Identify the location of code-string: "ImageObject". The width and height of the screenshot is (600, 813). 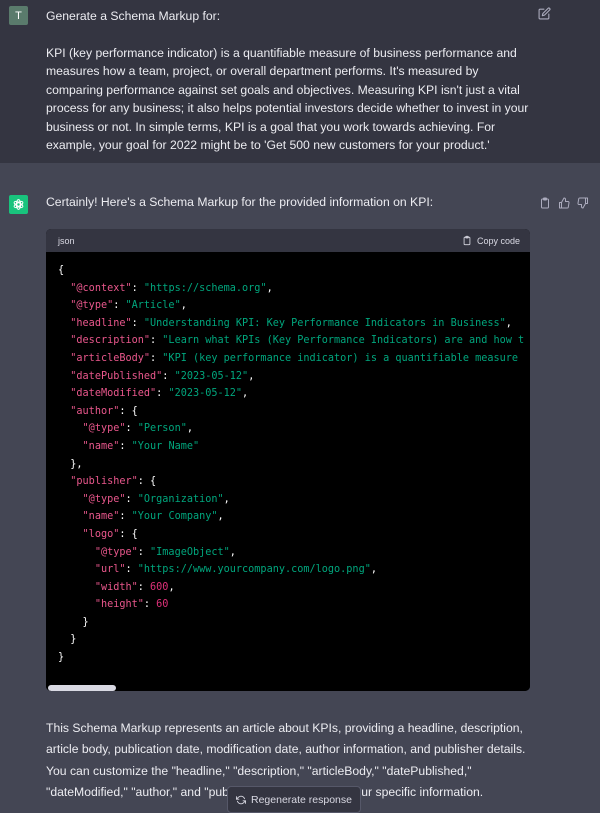
(190, 552).